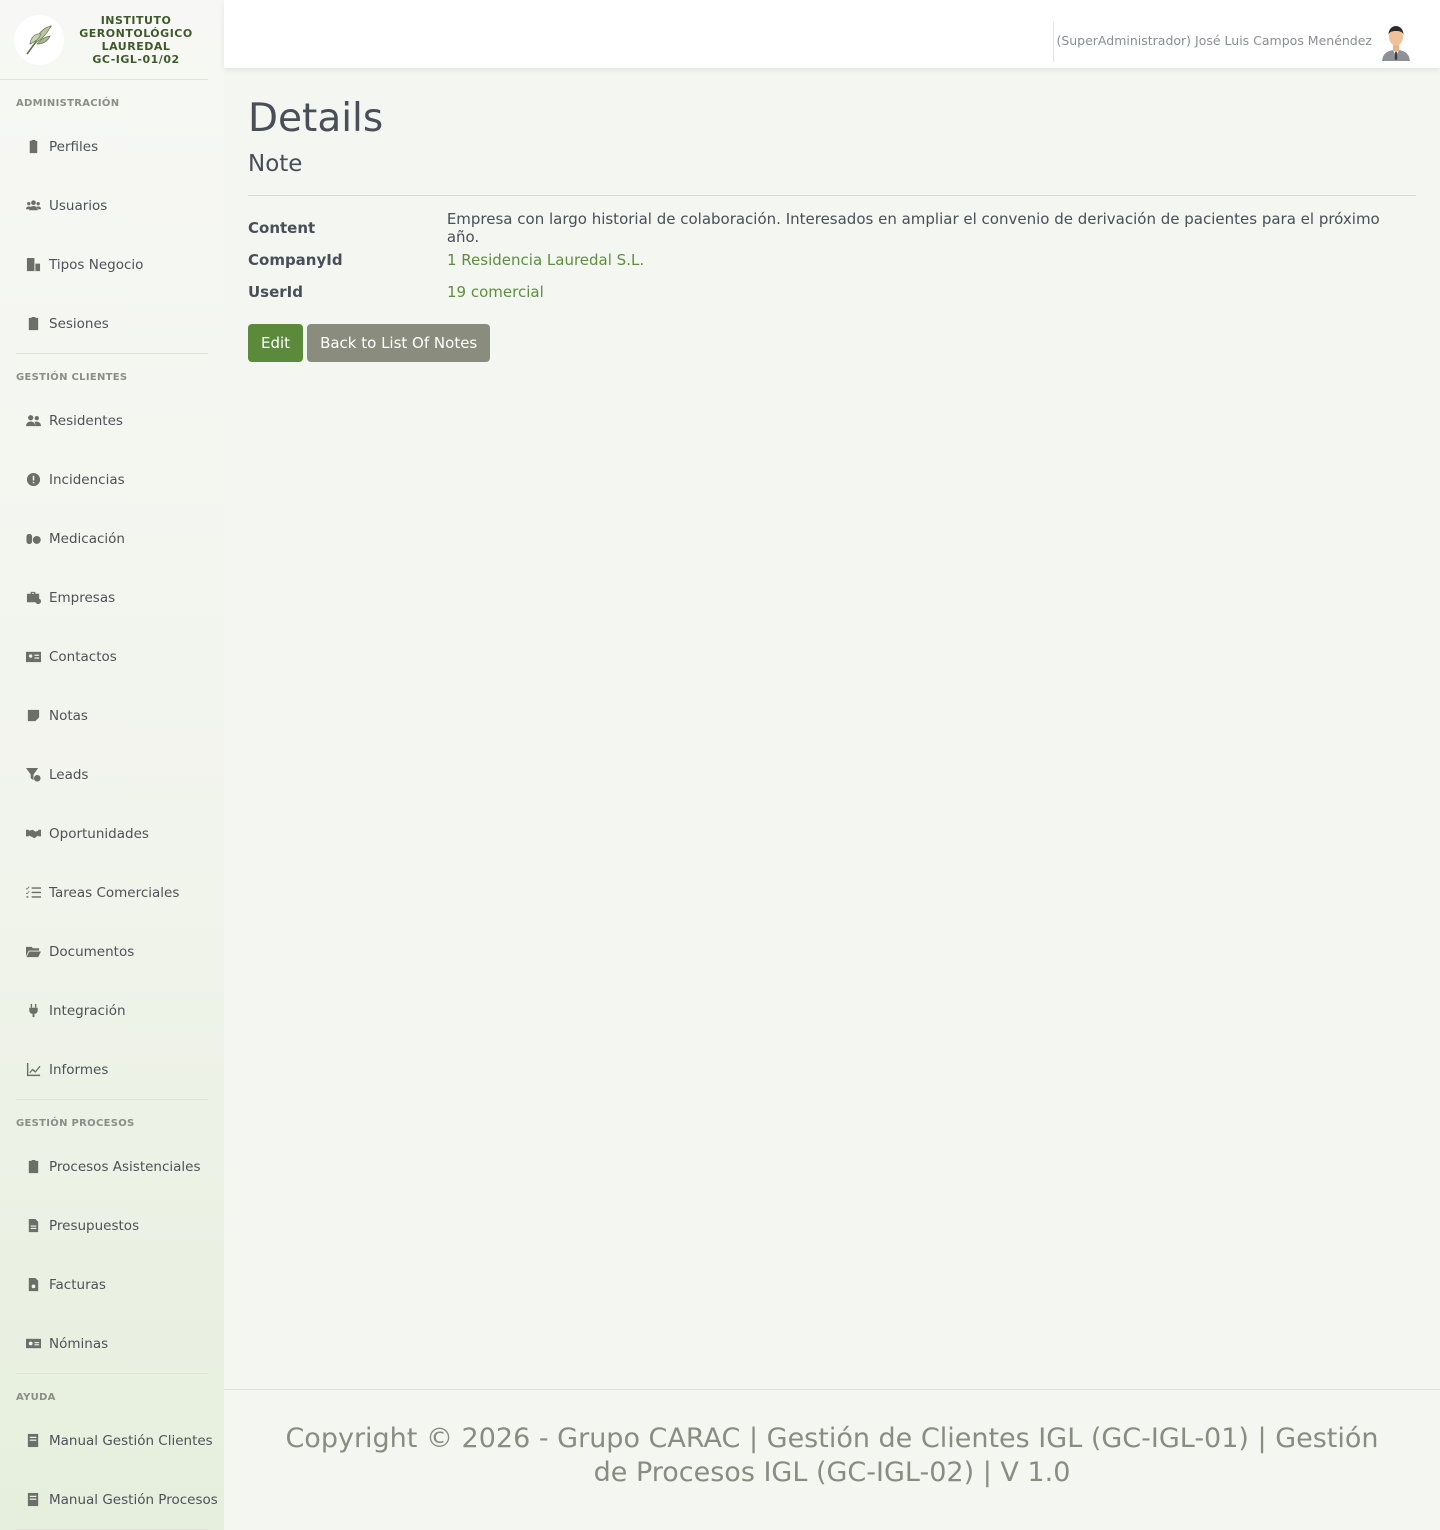 This screenshot has height=1530, width=1440. Describe the element at coordinates (78, 205) in the screenshot. I see `sidebar-item-label: Usuarios` at that location.